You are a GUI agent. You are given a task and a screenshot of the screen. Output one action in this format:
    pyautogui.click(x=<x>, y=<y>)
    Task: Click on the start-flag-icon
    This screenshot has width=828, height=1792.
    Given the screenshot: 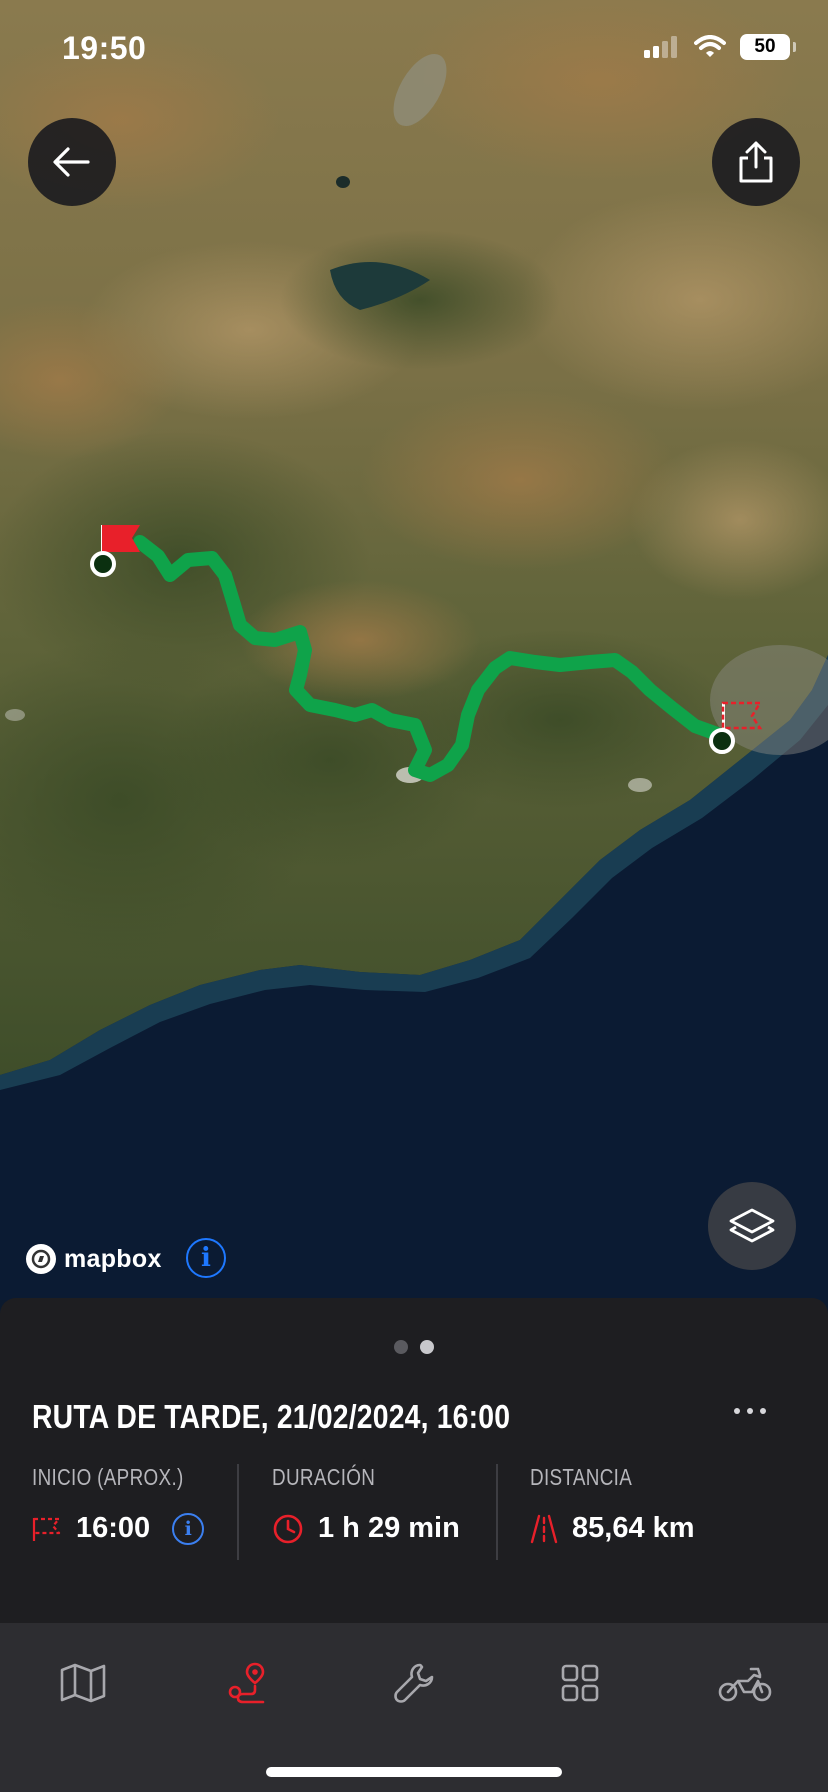 What is the action you would take?
    pyautogui.click(x=46, y=1529)
    